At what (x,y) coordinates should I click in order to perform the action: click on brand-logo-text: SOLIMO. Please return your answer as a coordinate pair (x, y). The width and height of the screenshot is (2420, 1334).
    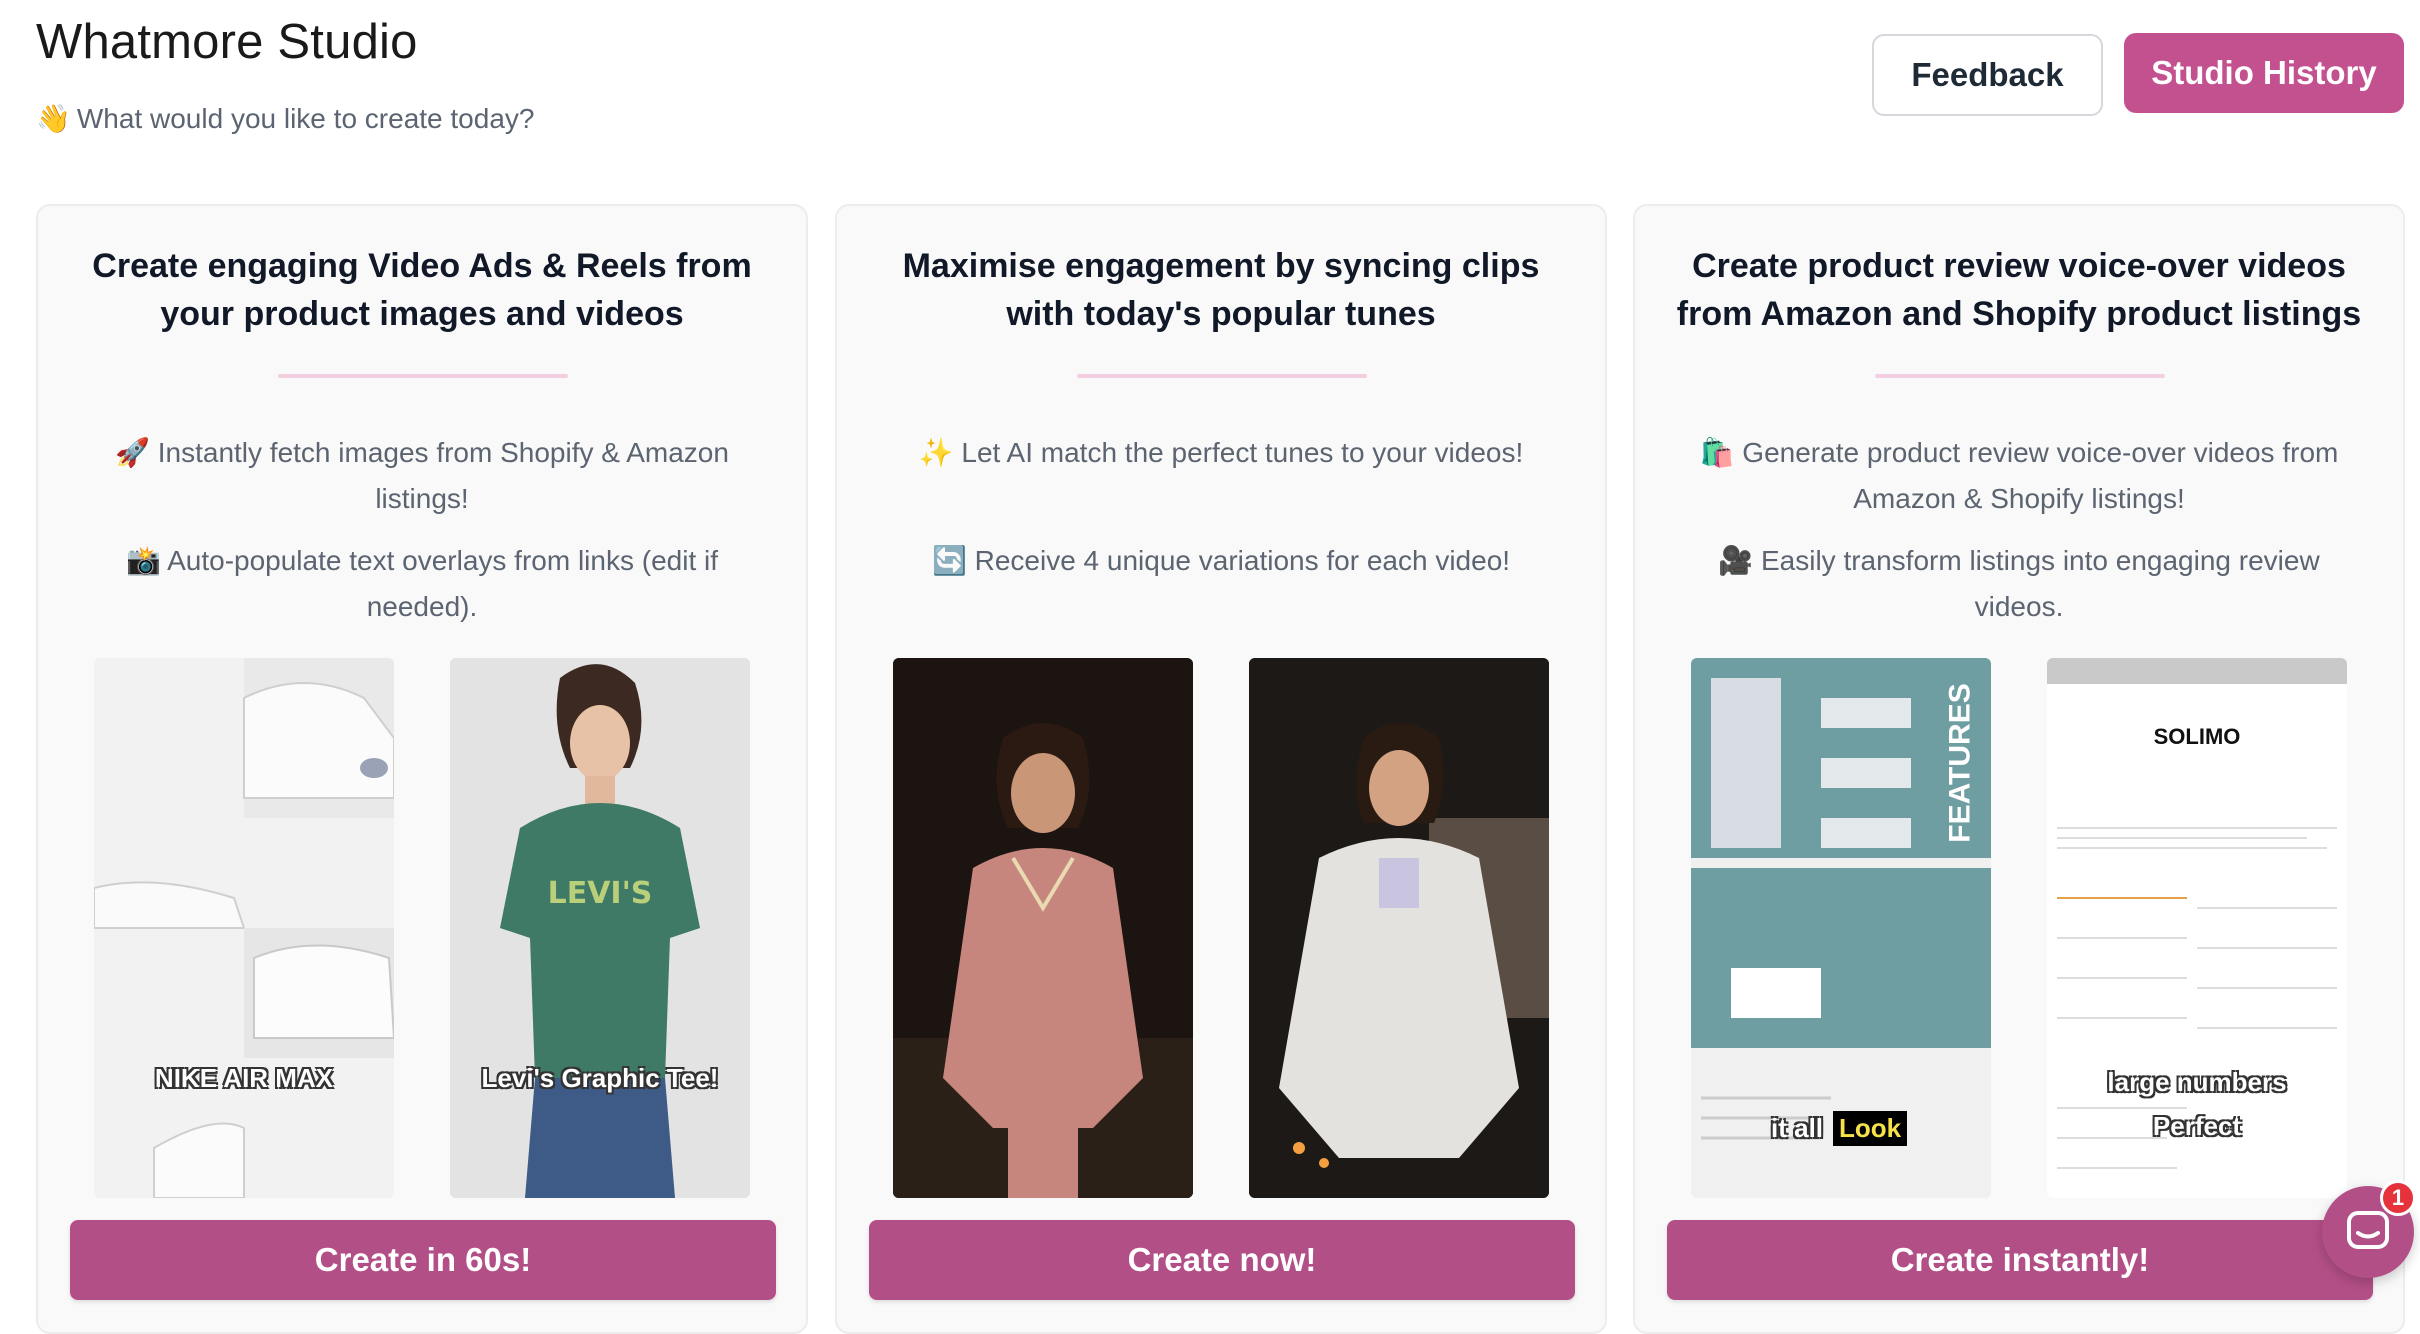
    Looking at the image, I should click on (2197, 736).